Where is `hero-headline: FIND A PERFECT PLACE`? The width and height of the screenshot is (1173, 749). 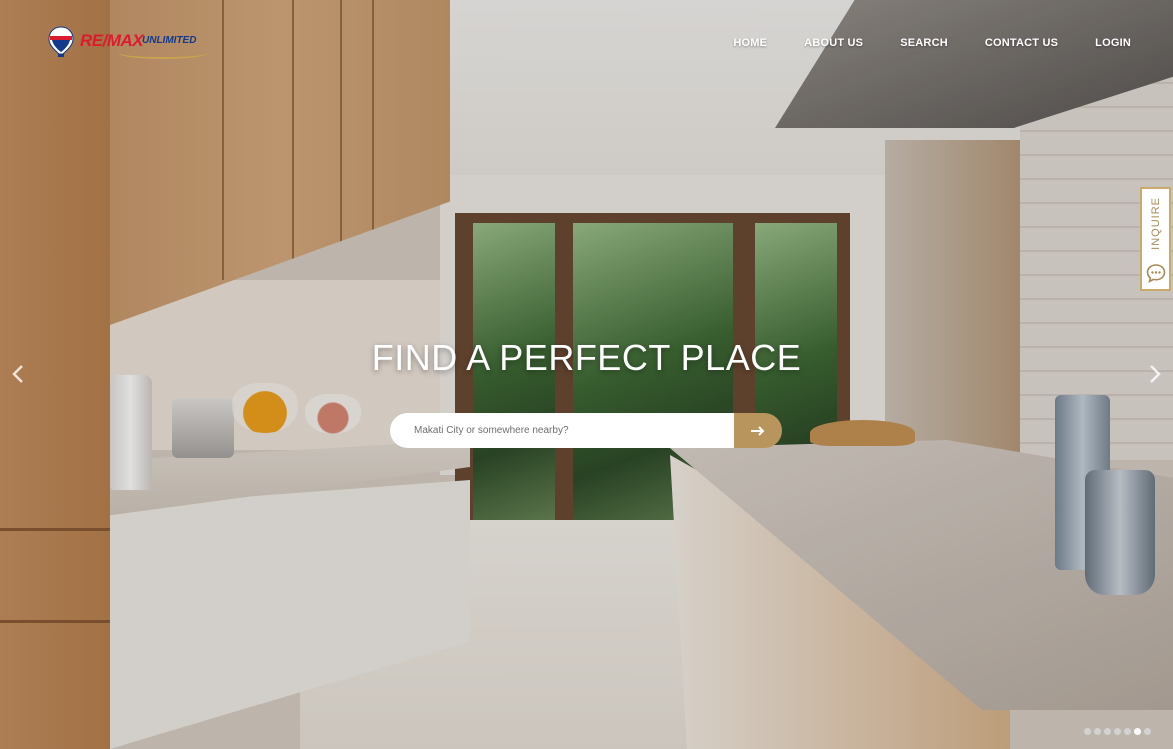
hero-headline: FIND A PERFECT PLACE is located at coordinates (586, 357).